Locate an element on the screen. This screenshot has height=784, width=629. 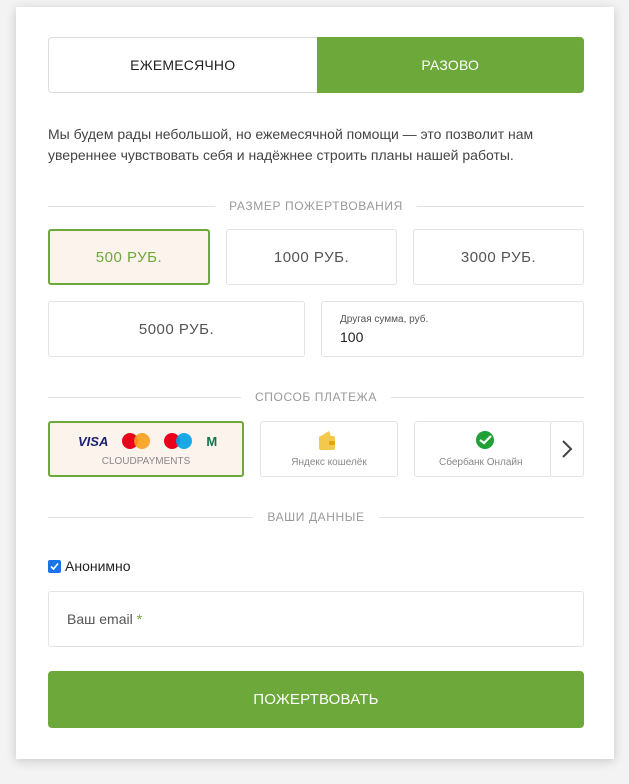
chevron-right-icon is located at coordinates (567, 449).